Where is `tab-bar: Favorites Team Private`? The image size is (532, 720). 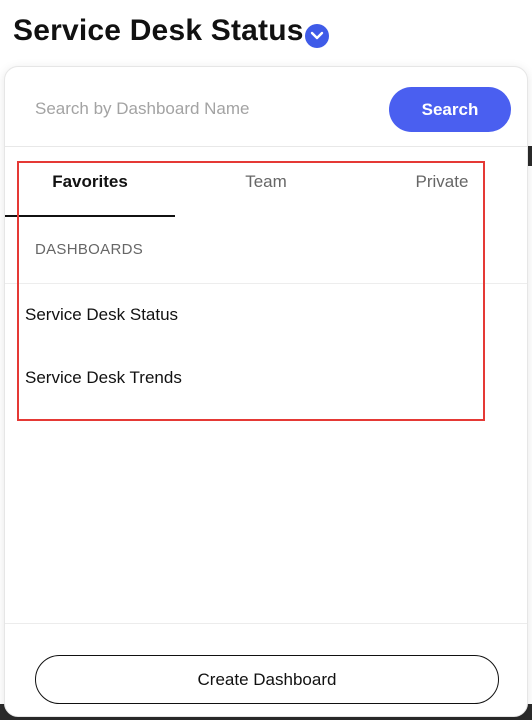
tab-bar: Favorites Team Private is located at coordinates (266, 182).